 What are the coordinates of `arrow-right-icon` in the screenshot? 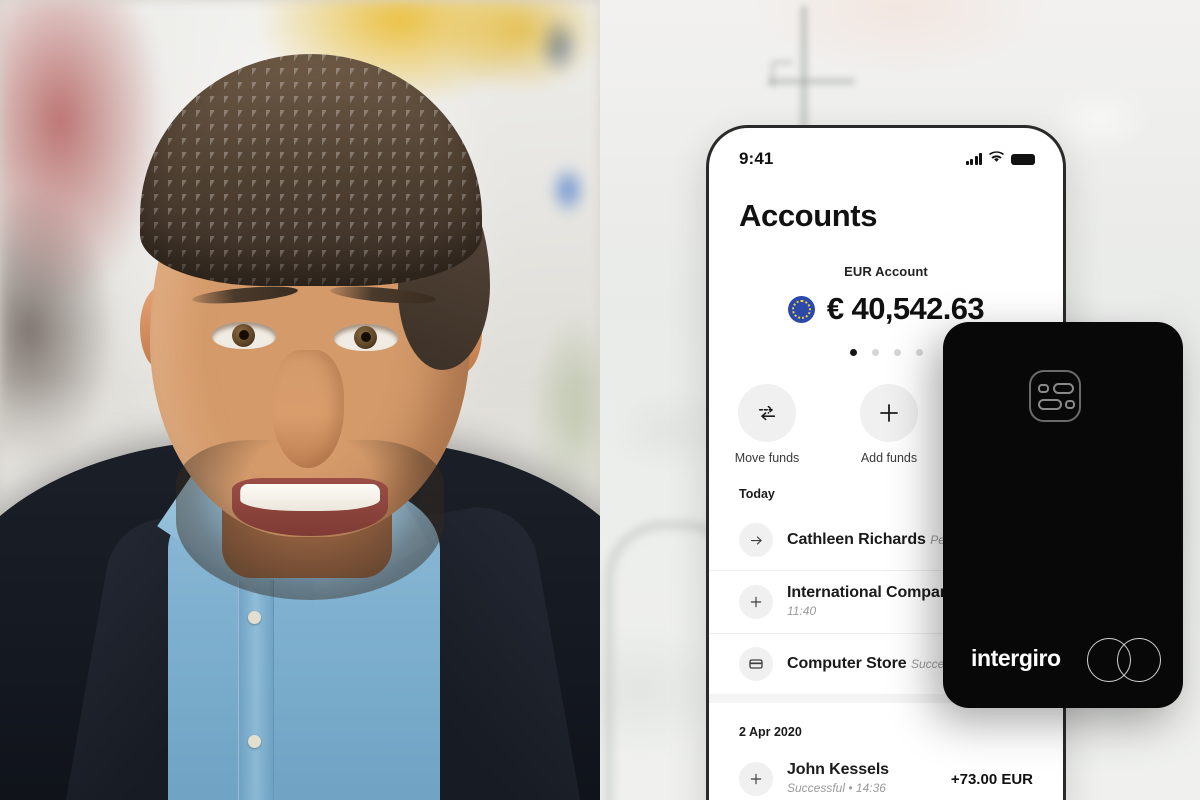 It's located at (756, 540).